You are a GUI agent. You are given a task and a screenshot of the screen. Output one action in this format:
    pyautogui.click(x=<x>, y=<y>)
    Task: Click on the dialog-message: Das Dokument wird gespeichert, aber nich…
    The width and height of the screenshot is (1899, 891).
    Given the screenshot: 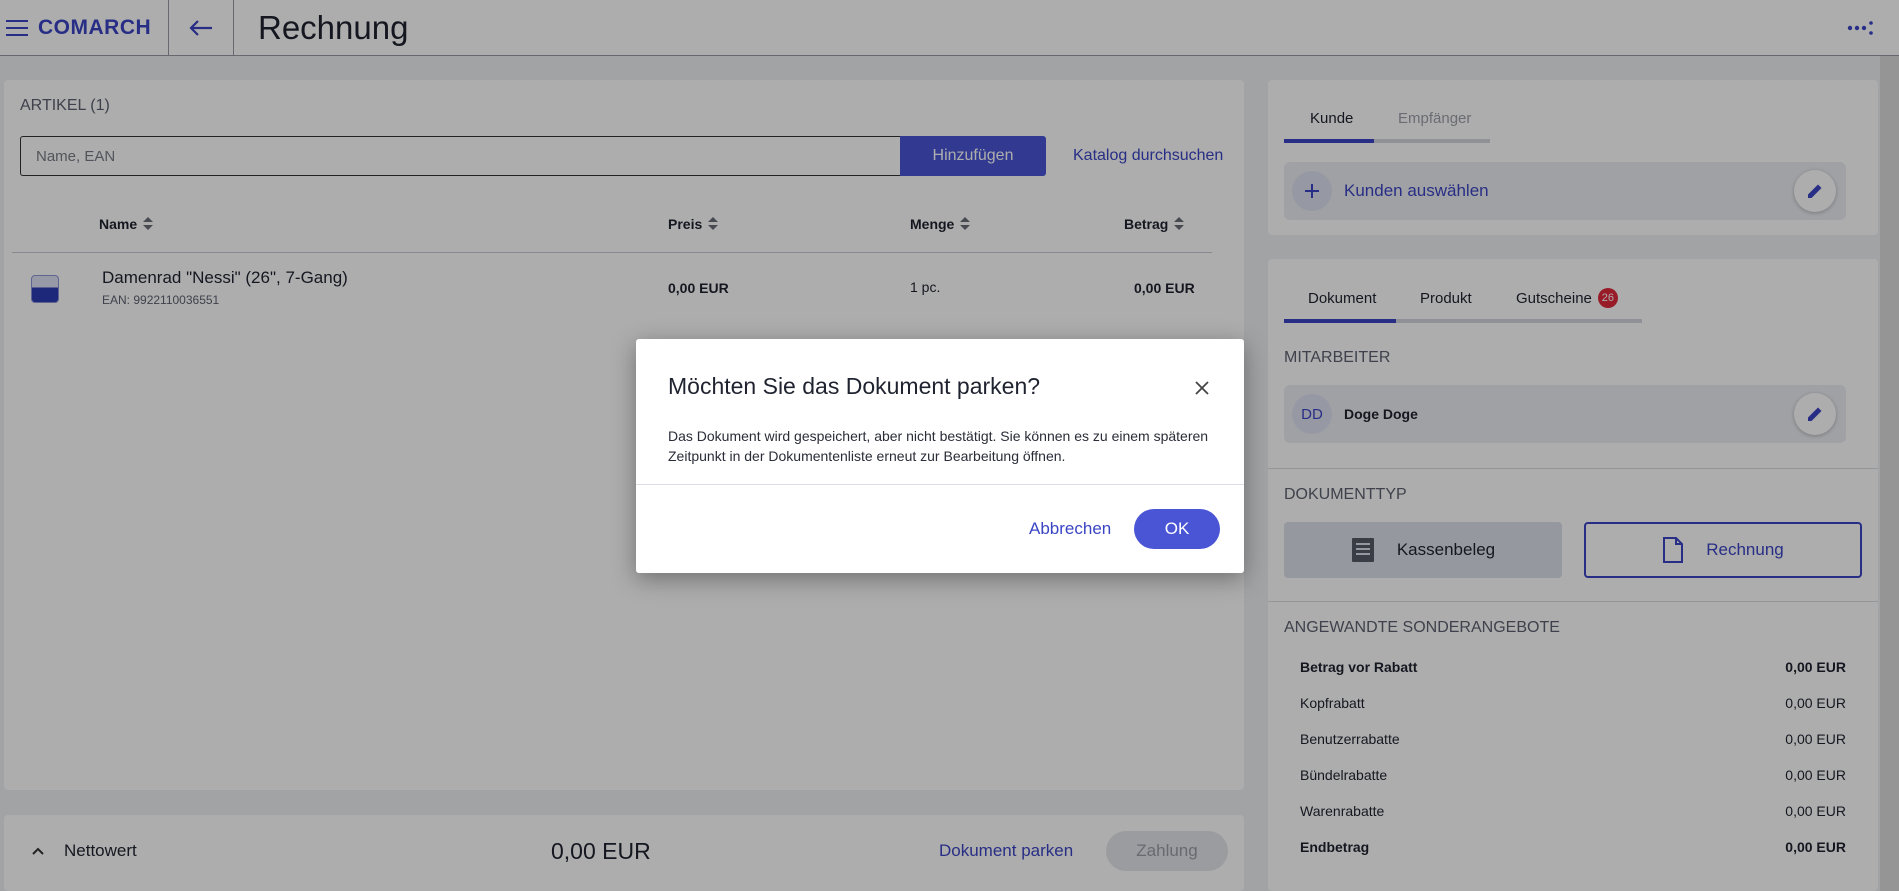 What is the action you would take?
    pyautogui.click(x=938, y=446)
    